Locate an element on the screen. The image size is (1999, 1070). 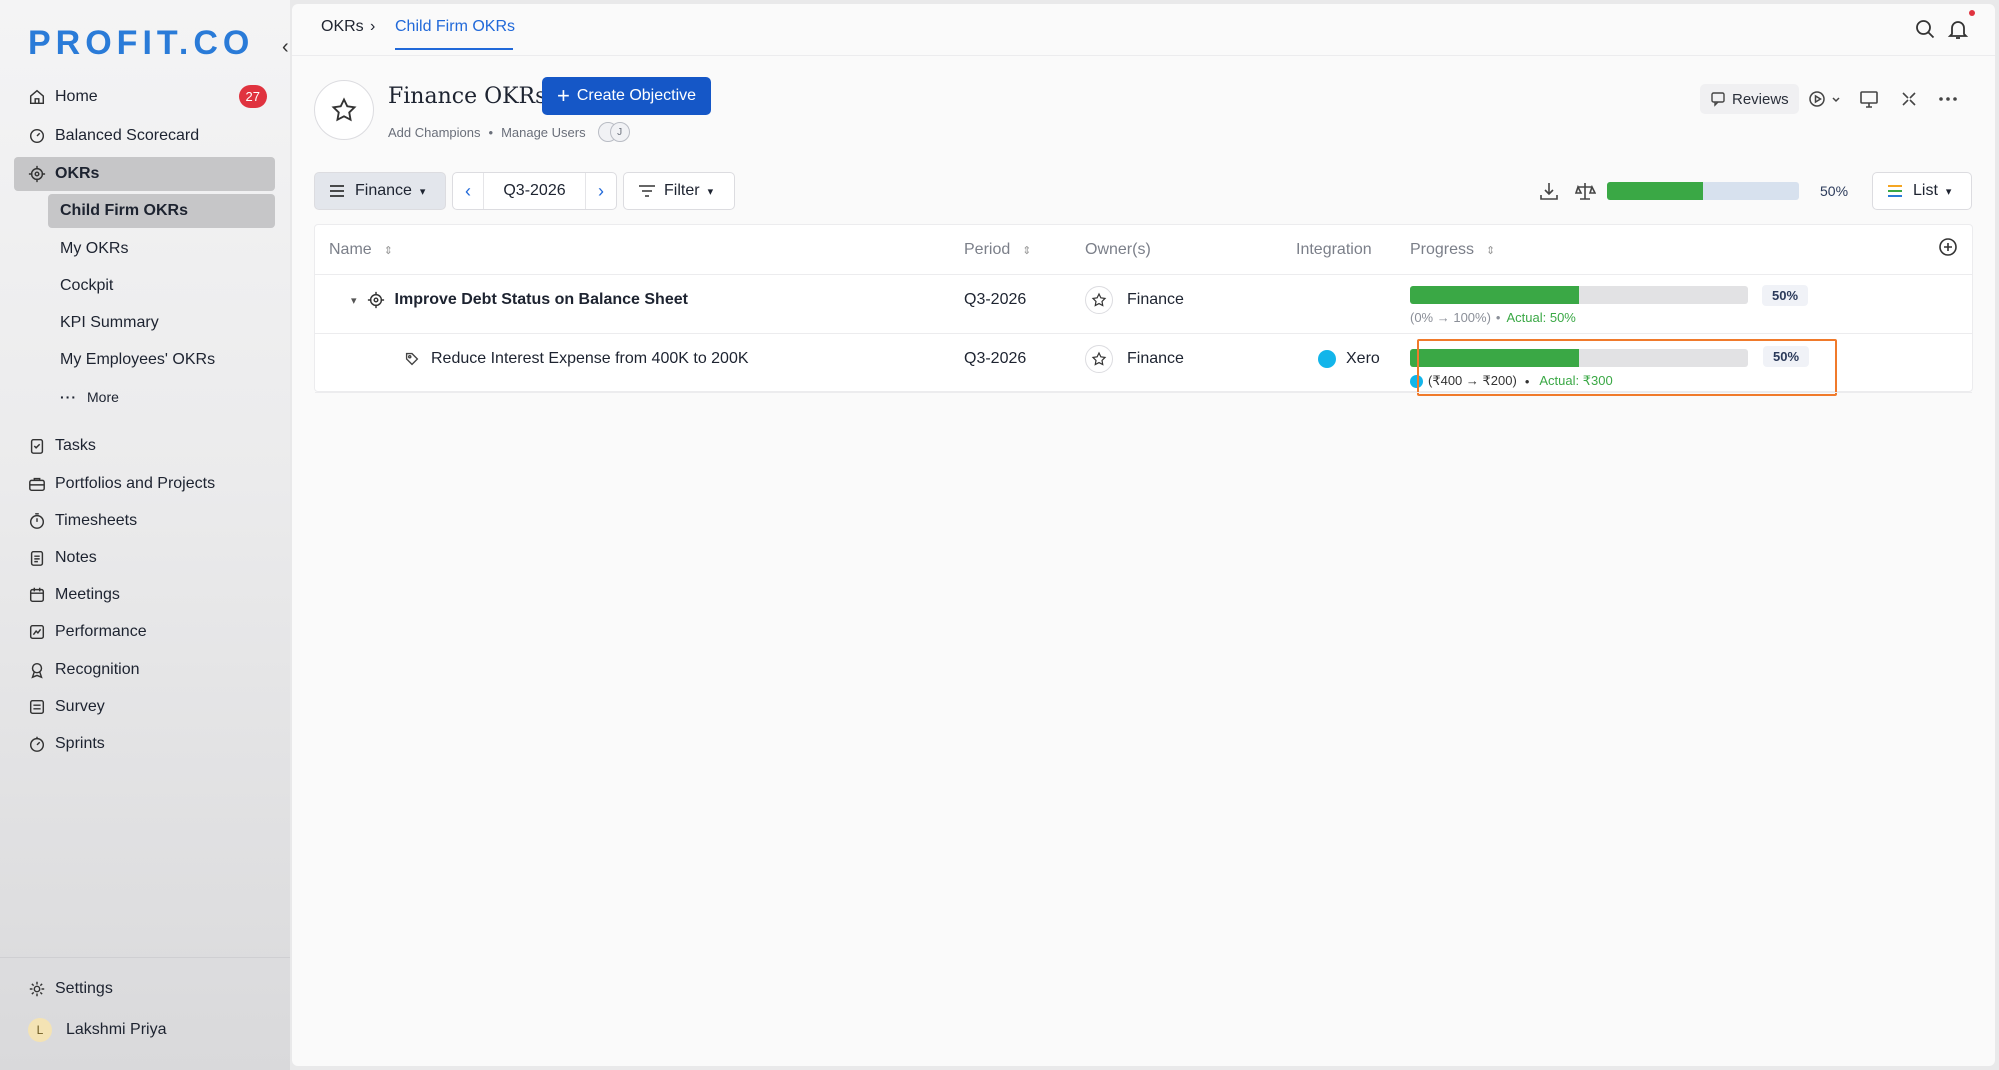
column-header-progress: Progress ⇕ is located at coordinates (1452, 250).